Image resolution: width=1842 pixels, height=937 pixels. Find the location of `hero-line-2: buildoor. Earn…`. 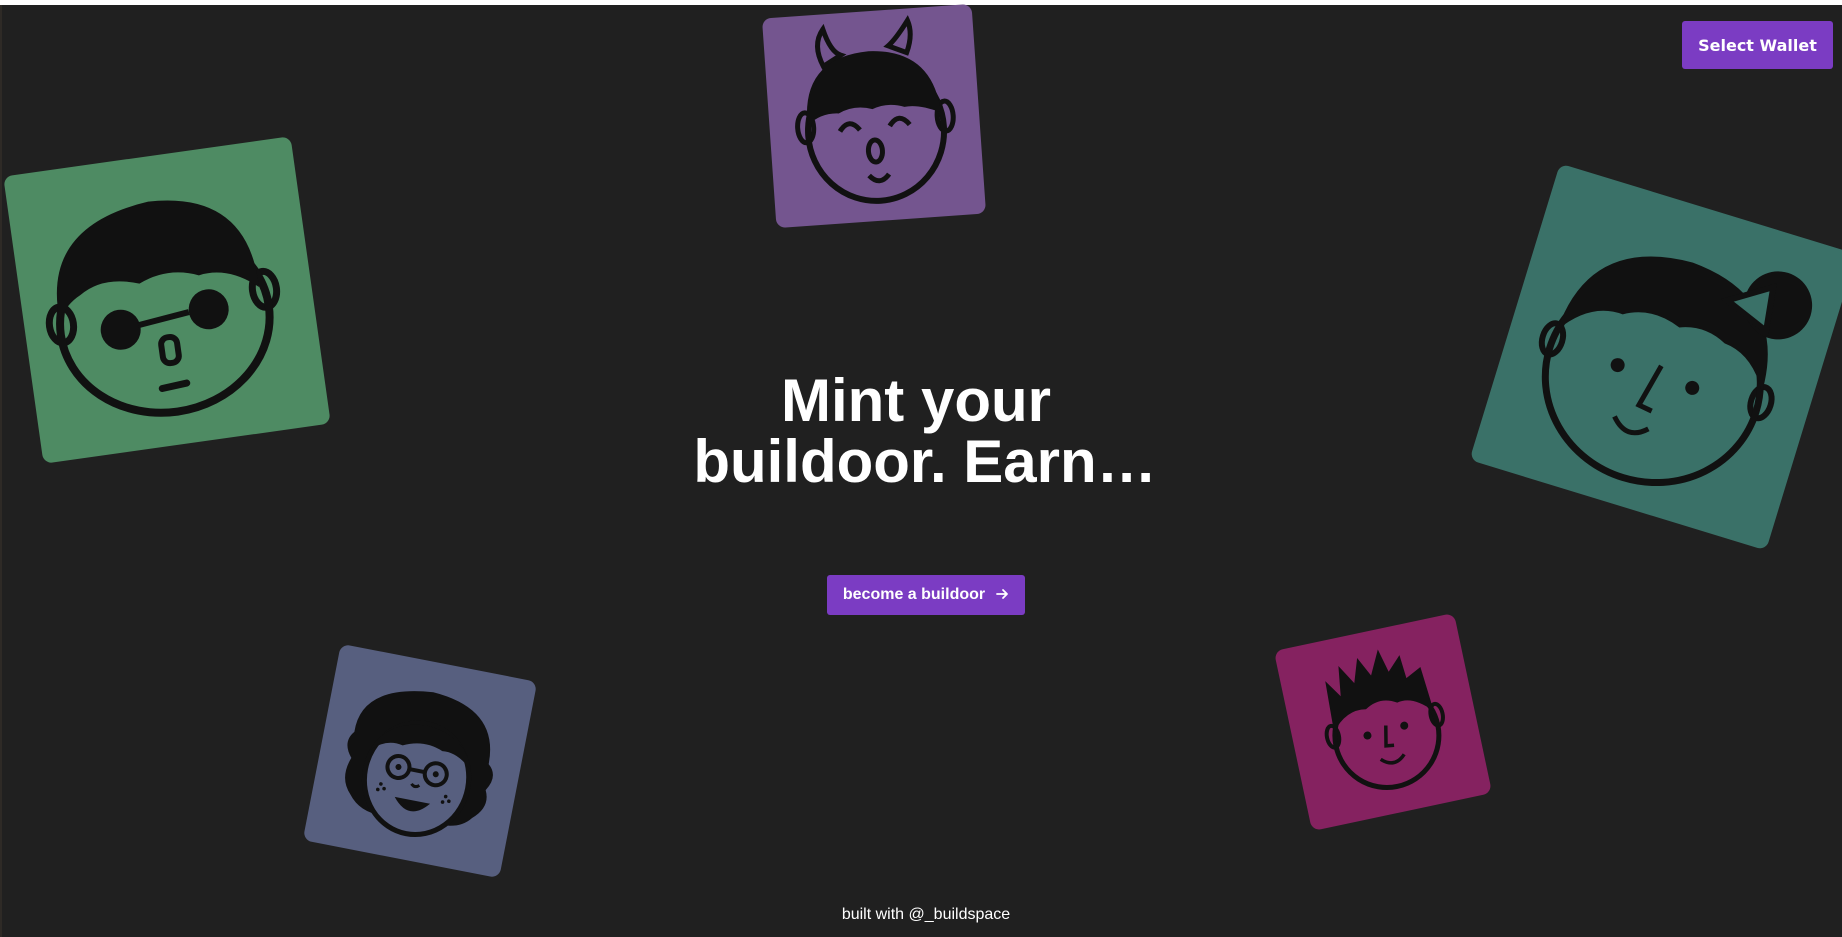

hero-line-2: buildoor. Earn… is located at coordinates (925, 461).